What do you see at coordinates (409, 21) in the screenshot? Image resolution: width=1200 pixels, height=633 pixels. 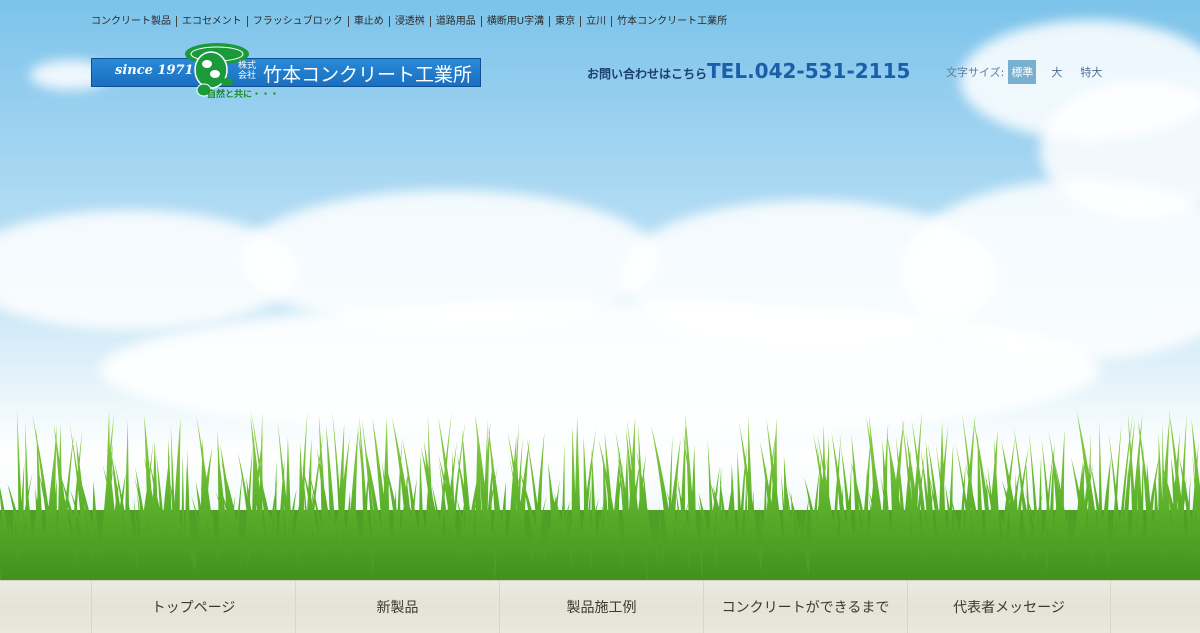 I see `top-link-infiltration-basin: 浸透桝` at bounding box center [409, 21].